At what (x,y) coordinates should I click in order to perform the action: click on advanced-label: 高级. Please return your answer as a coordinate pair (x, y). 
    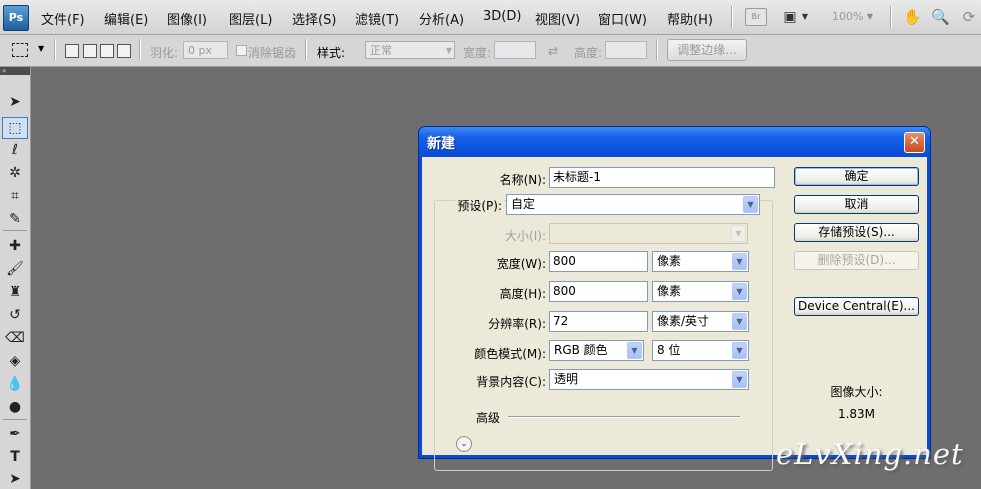
    Looking at the image, I should click on (488, 417).